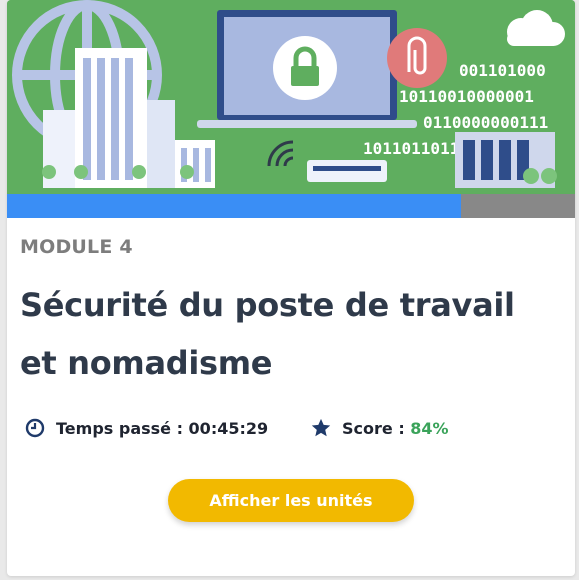 The width and height of the screenshot is (579, 580). What do you see at coordinates (76, 247) in the screenshot?
I see `module-number: MODULE 4` at bounding box center [76, 247].